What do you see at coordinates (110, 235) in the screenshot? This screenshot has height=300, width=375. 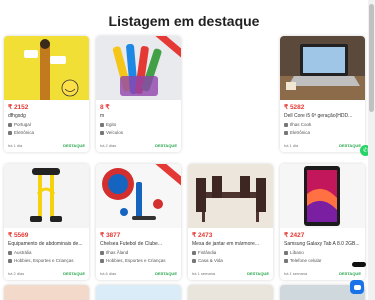 I see `listing-price: ₹ 3877` at bounding box center [110, 235].